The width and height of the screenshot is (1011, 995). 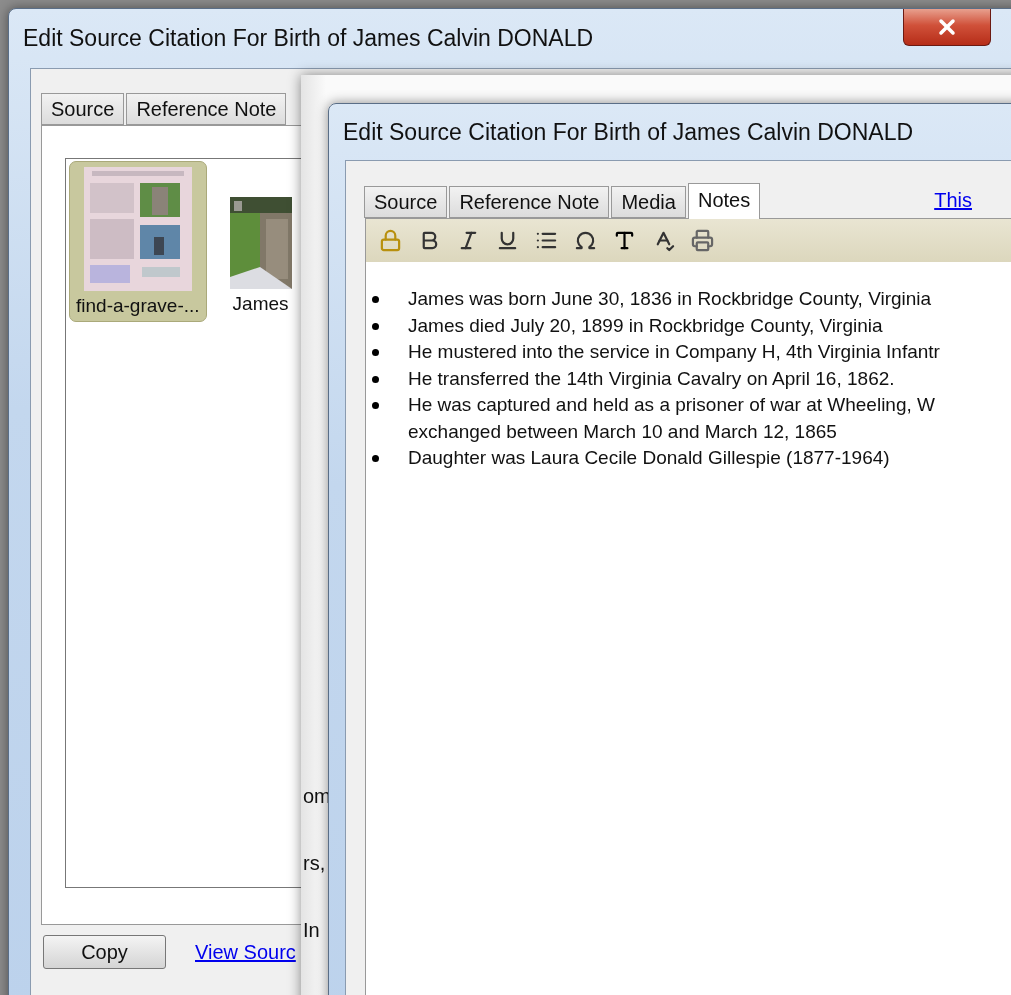 I want to click on note-text: He mustered into the service in Company H, 4th Virginia Infantr, so click(x=674, y=352).